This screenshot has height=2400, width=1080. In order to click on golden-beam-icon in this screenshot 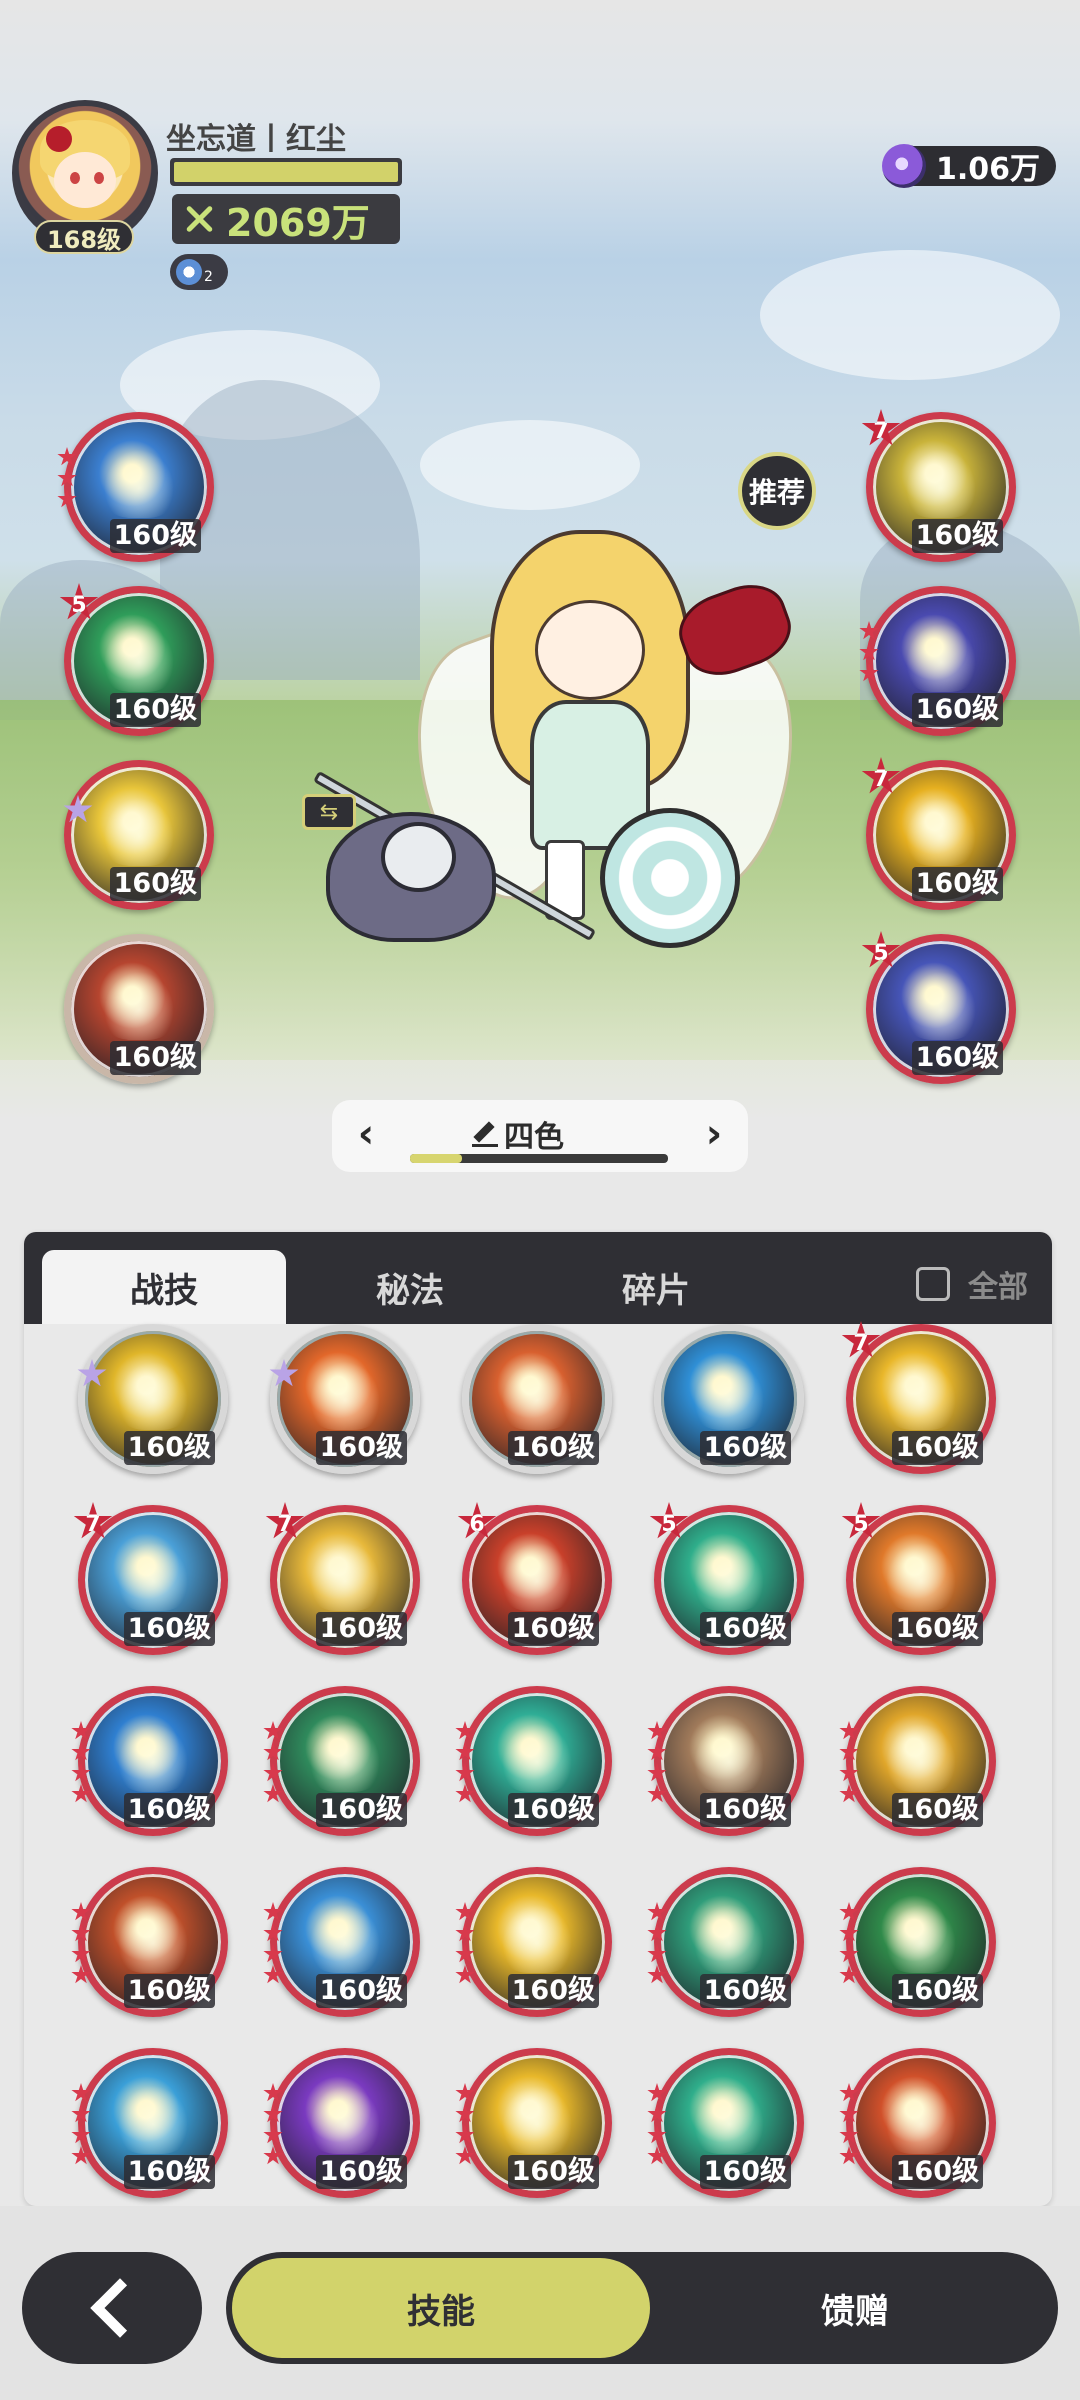, I will do `click(921, 1755)`.